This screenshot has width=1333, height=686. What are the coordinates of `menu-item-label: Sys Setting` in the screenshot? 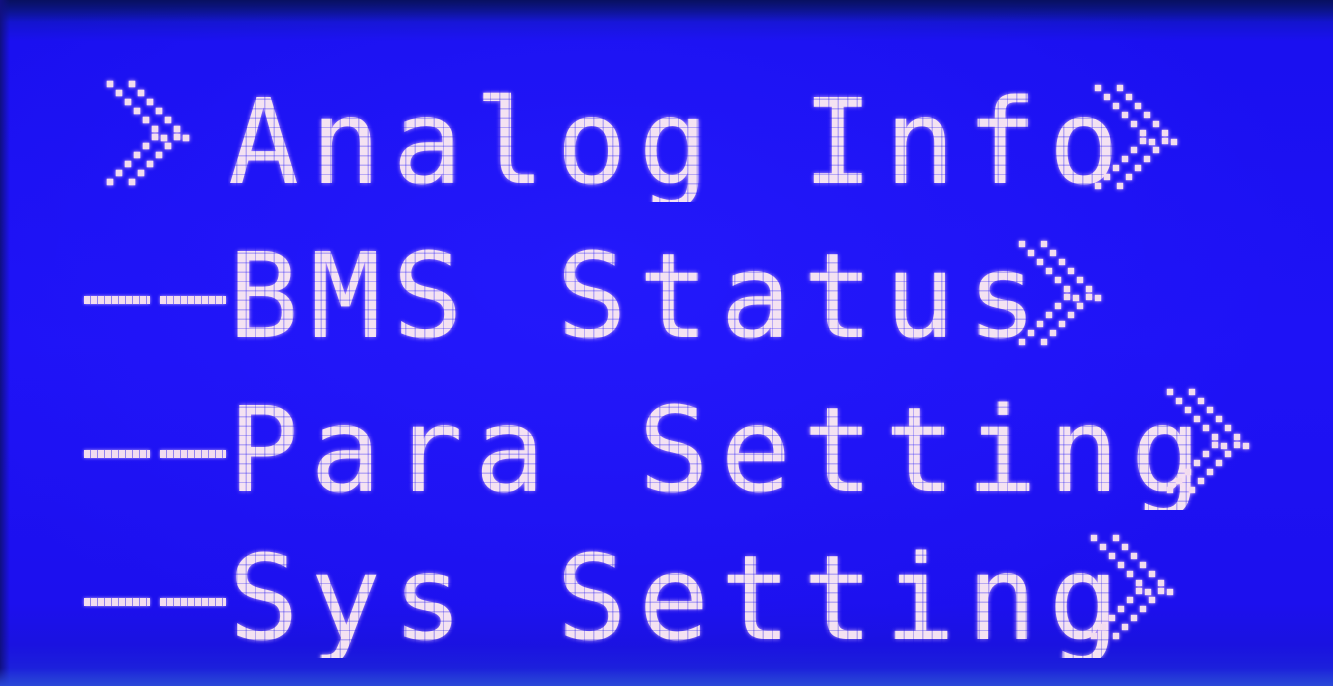 It's located at (679, 598).